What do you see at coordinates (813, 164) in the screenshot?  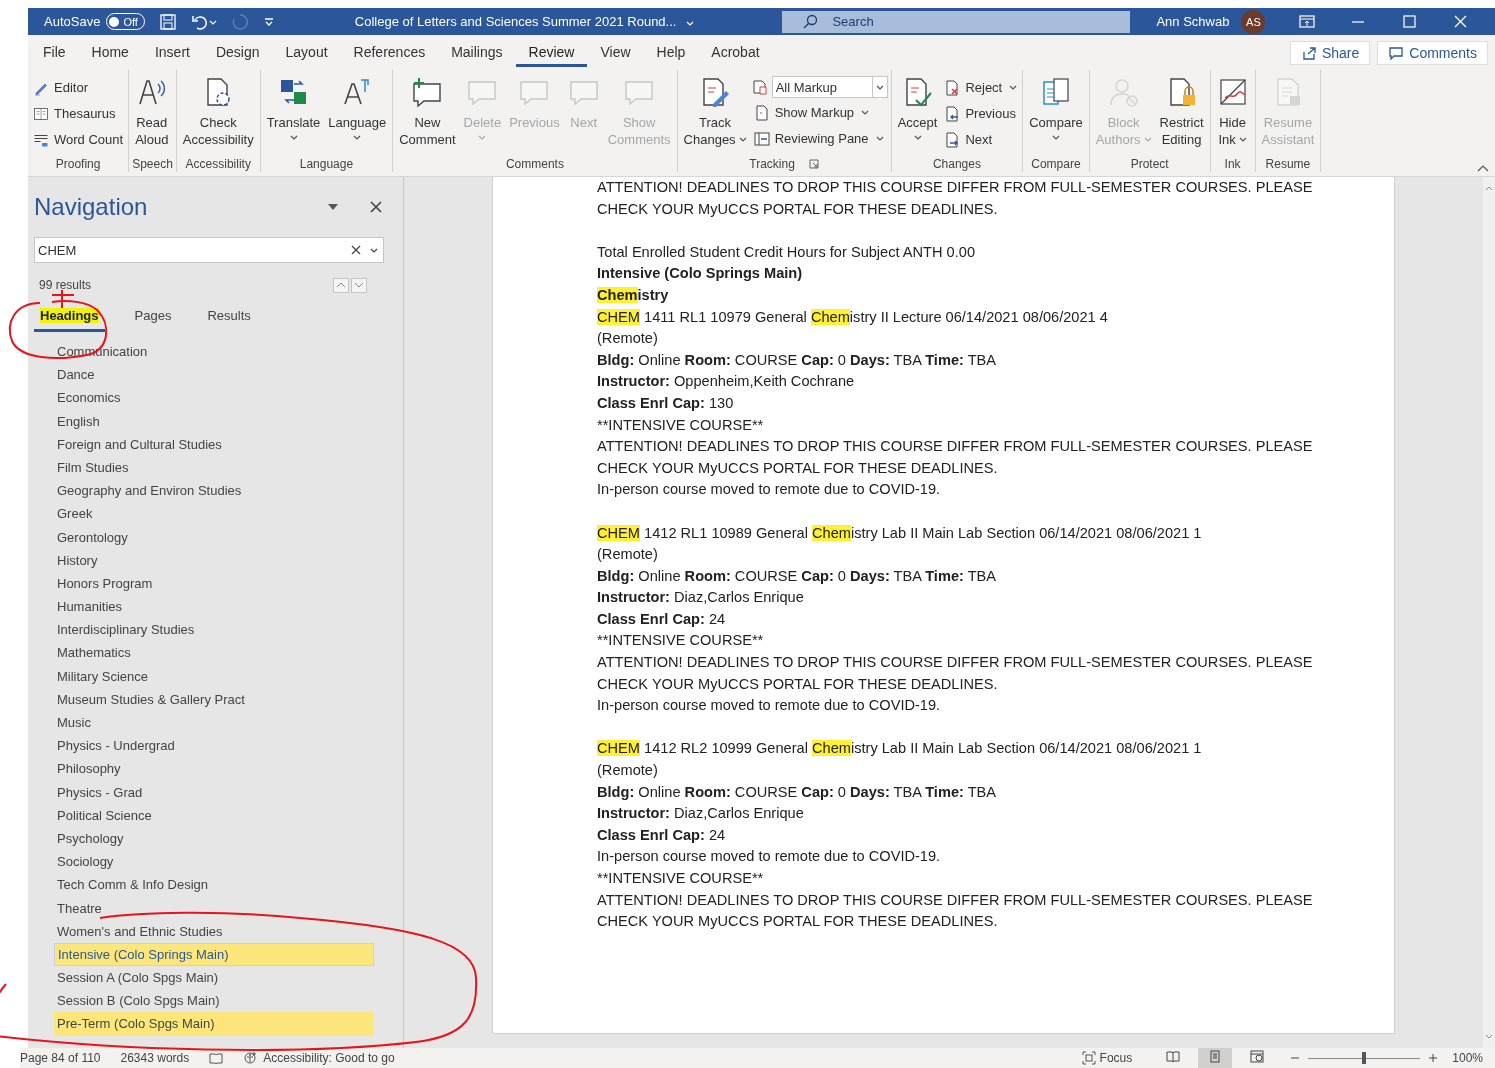 I see `dialog-launcher-icon` at bounding box center [813, 164].